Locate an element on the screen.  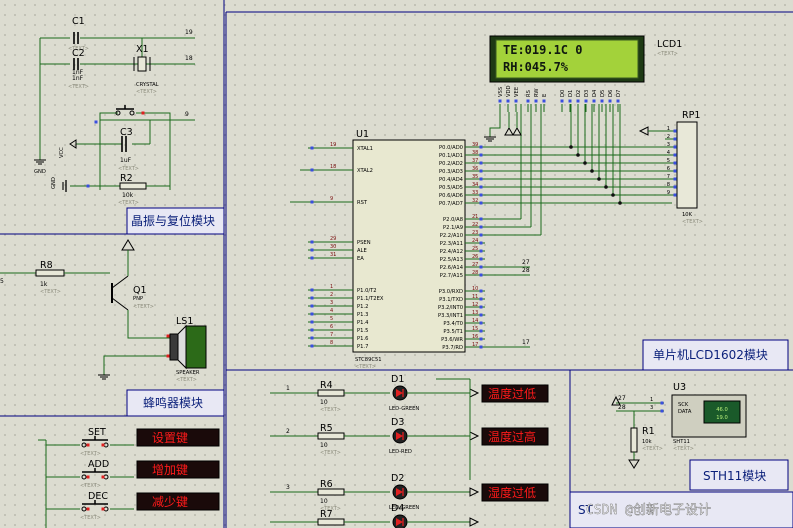
led-1-res-text: <TEXT> is located at coordinates (330, 453).